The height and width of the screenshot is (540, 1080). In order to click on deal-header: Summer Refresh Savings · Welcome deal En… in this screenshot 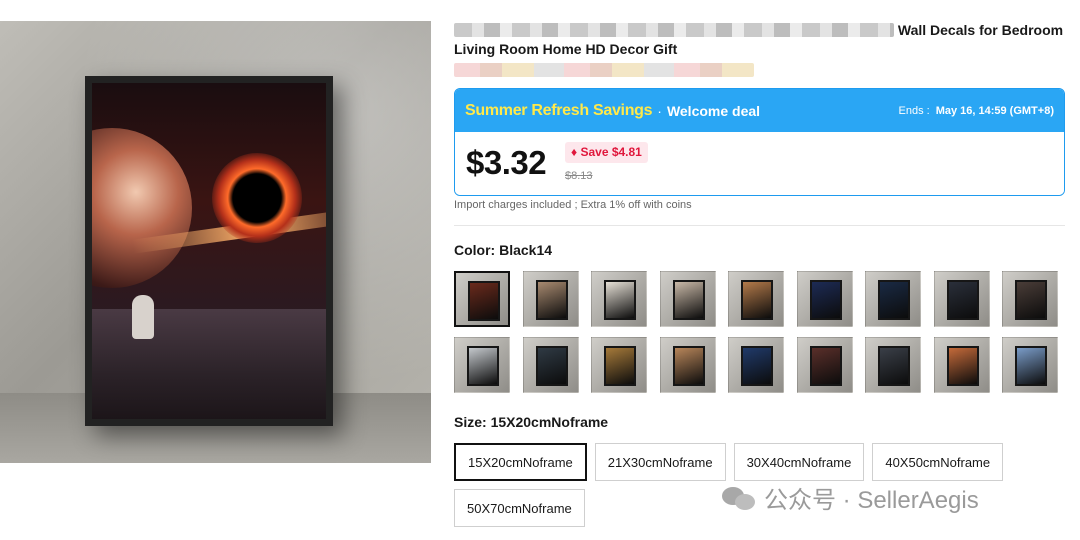, I will do `click(759, 110)`.